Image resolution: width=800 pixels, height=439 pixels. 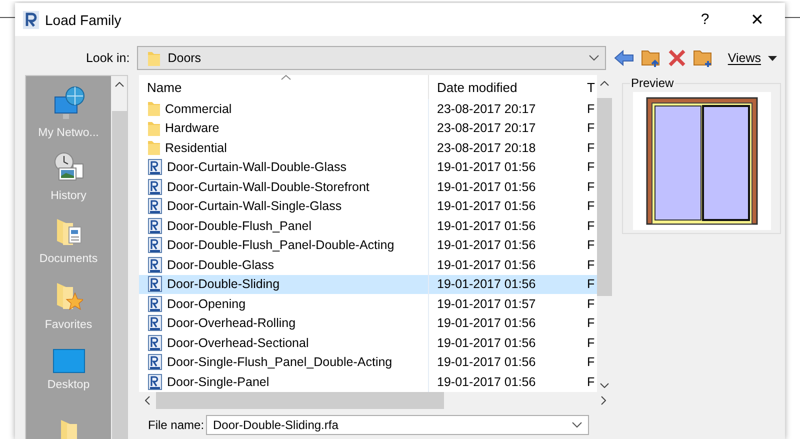 What do you see at coordinates (286, 77) in the screenshot?
I see `sort-caret-icon` at bounding box center [286, 77].